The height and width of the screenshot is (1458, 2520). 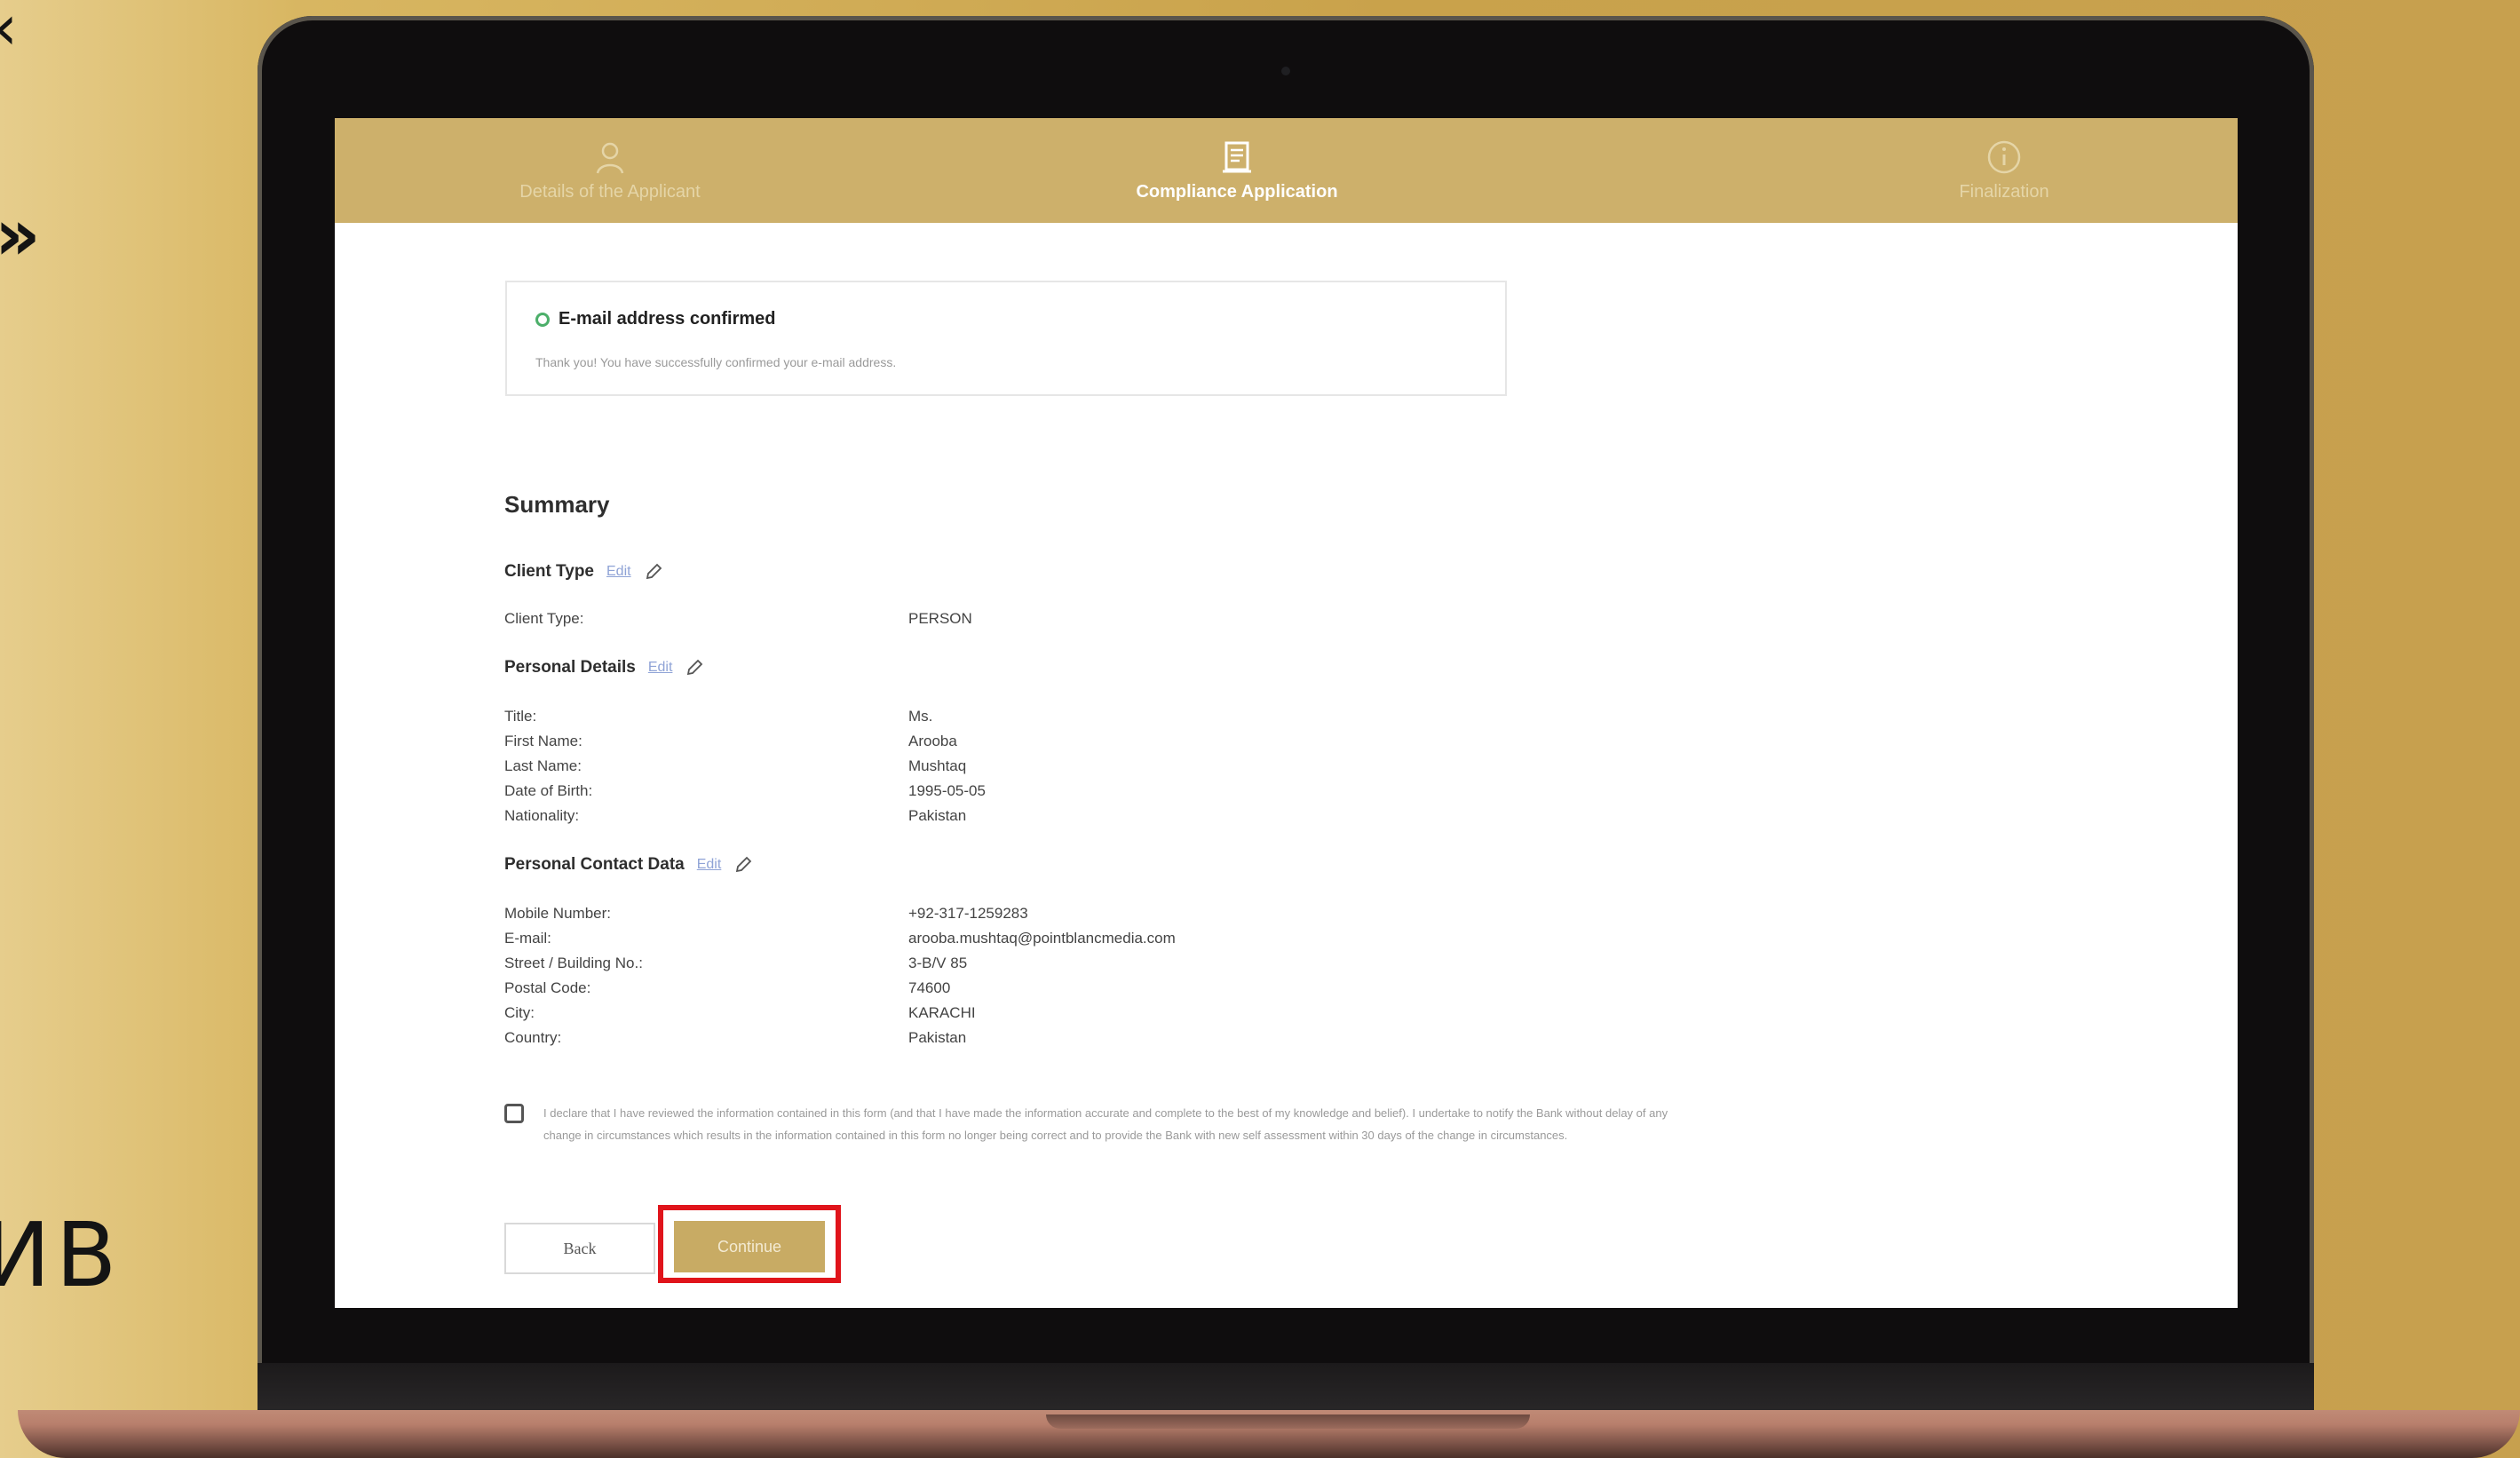 What do you see at coordinates (549, 571) in the screenshot?
I see `section-heading: Client Type` at bounding box center [549, 571].